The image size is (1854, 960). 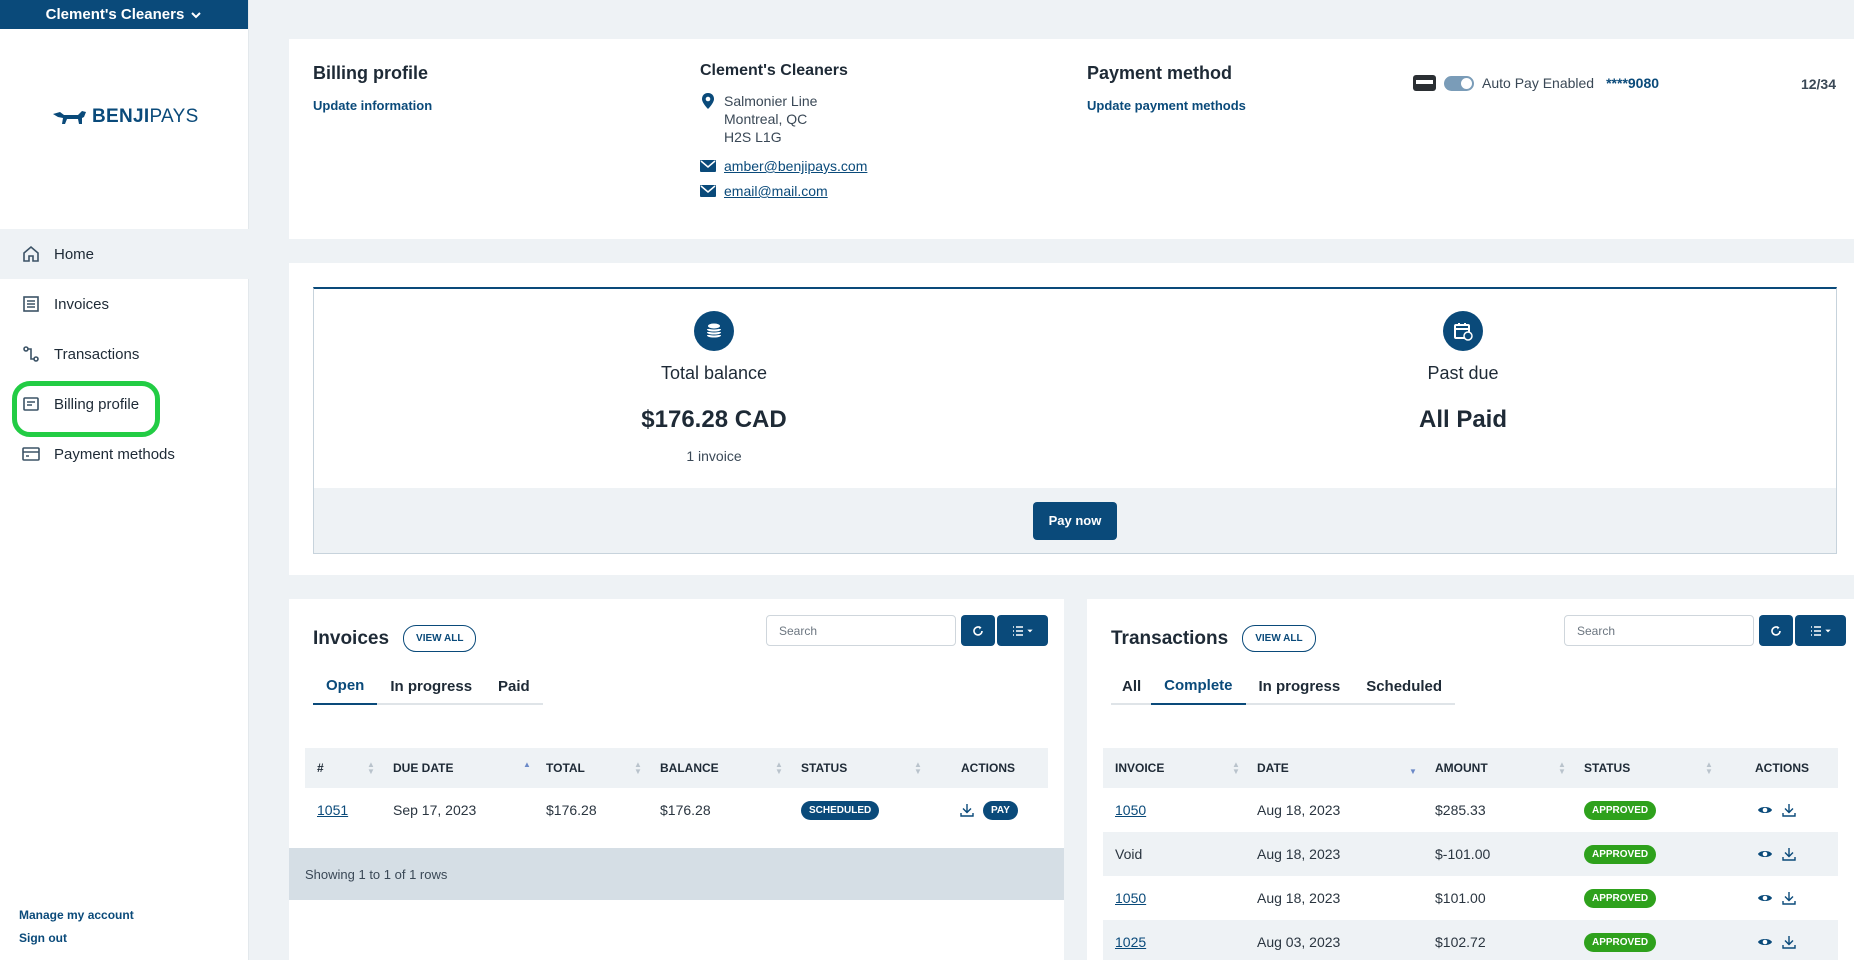 What do you see at coordinates (76, 938) in the screenshot?
I see `sign-out-link: Sign out` at bounding box center [76, 938].